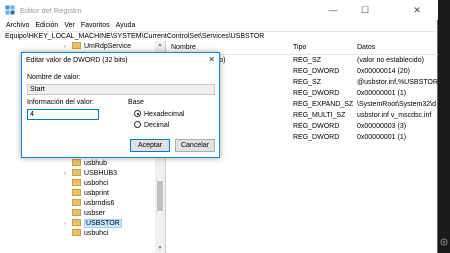 This screenshot has height=253, width=450. I want to click on tree-item-umrdpservice: › UmRdpService, so click(97, 47).